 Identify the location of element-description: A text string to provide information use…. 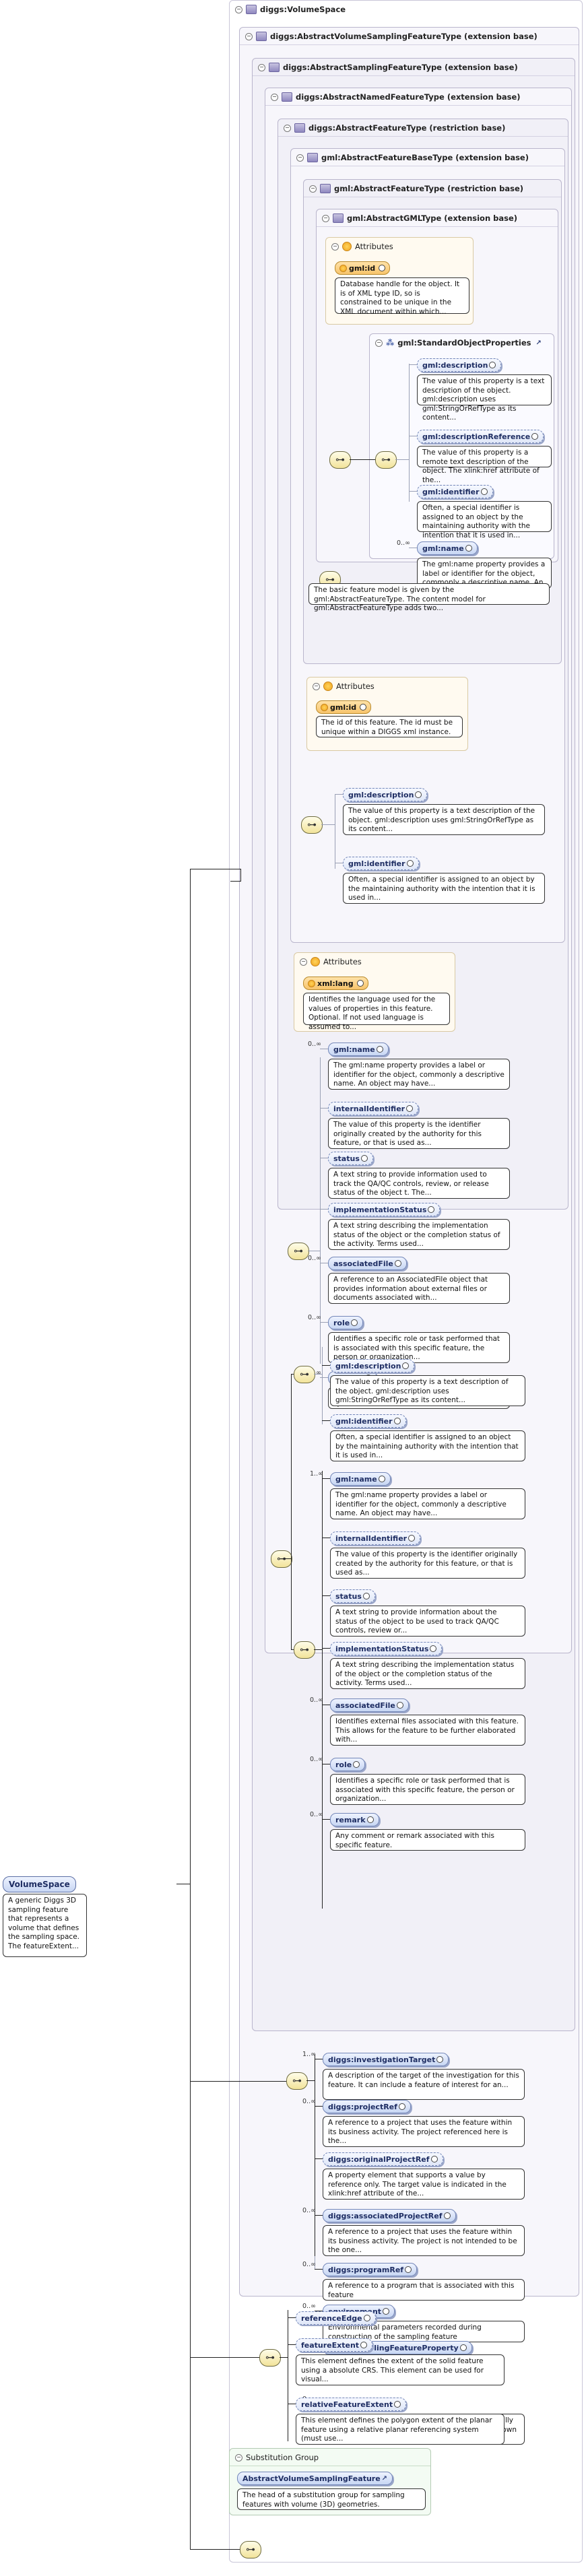
(419, 1183).